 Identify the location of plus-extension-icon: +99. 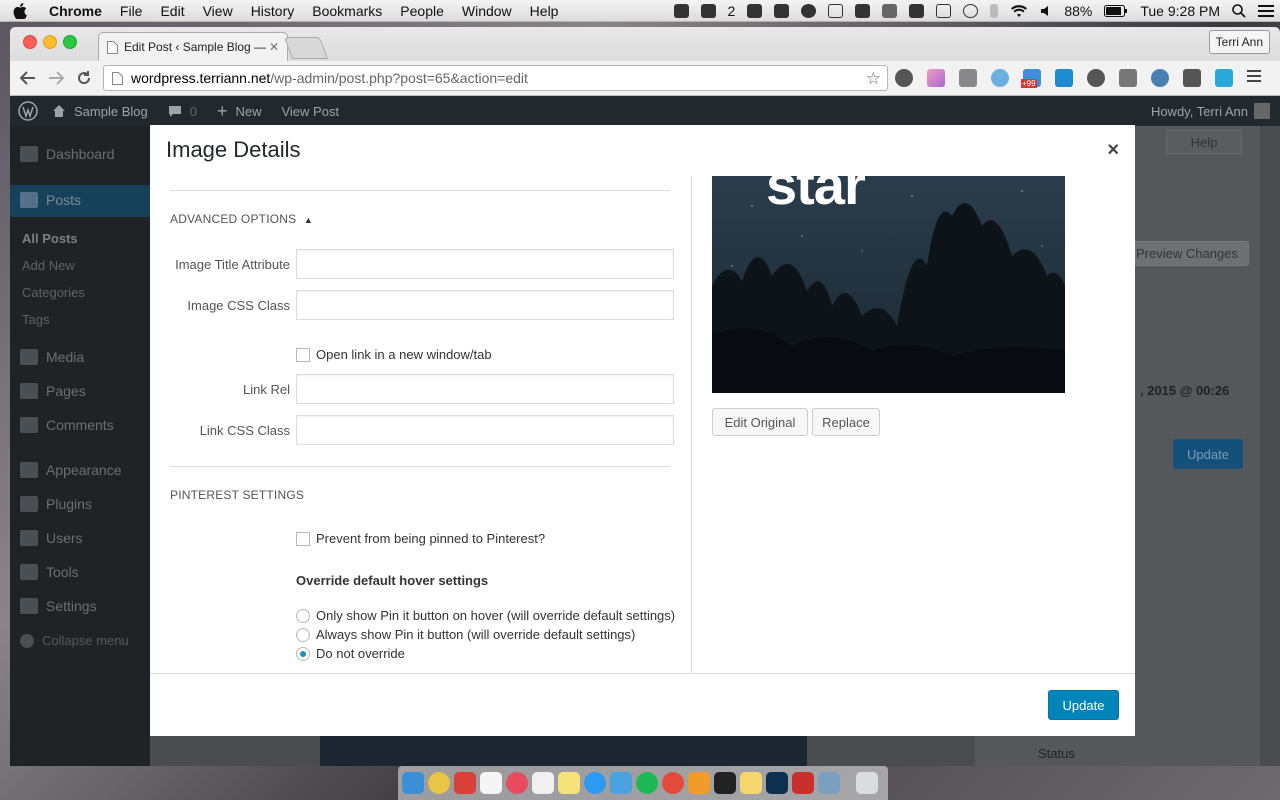
(1031, 78).